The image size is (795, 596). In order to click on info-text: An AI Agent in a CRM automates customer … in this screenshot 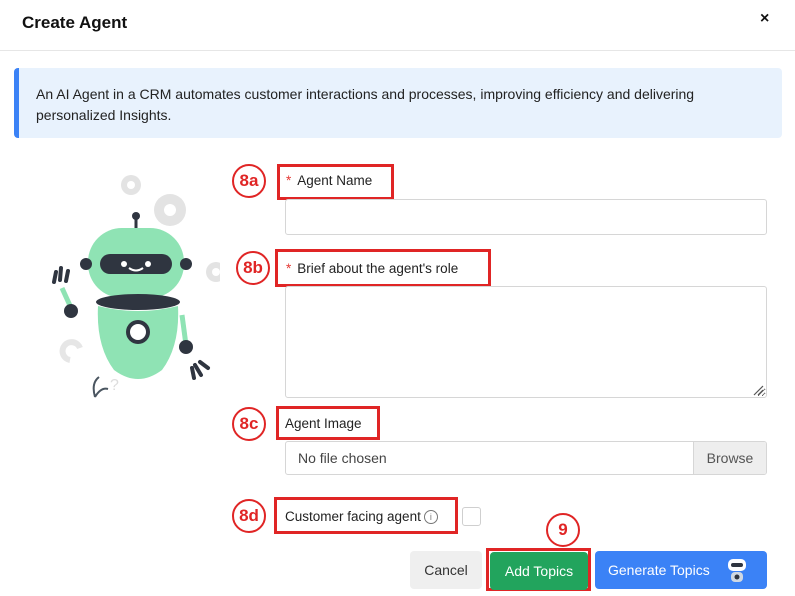, I will do `click(365, 104)`.